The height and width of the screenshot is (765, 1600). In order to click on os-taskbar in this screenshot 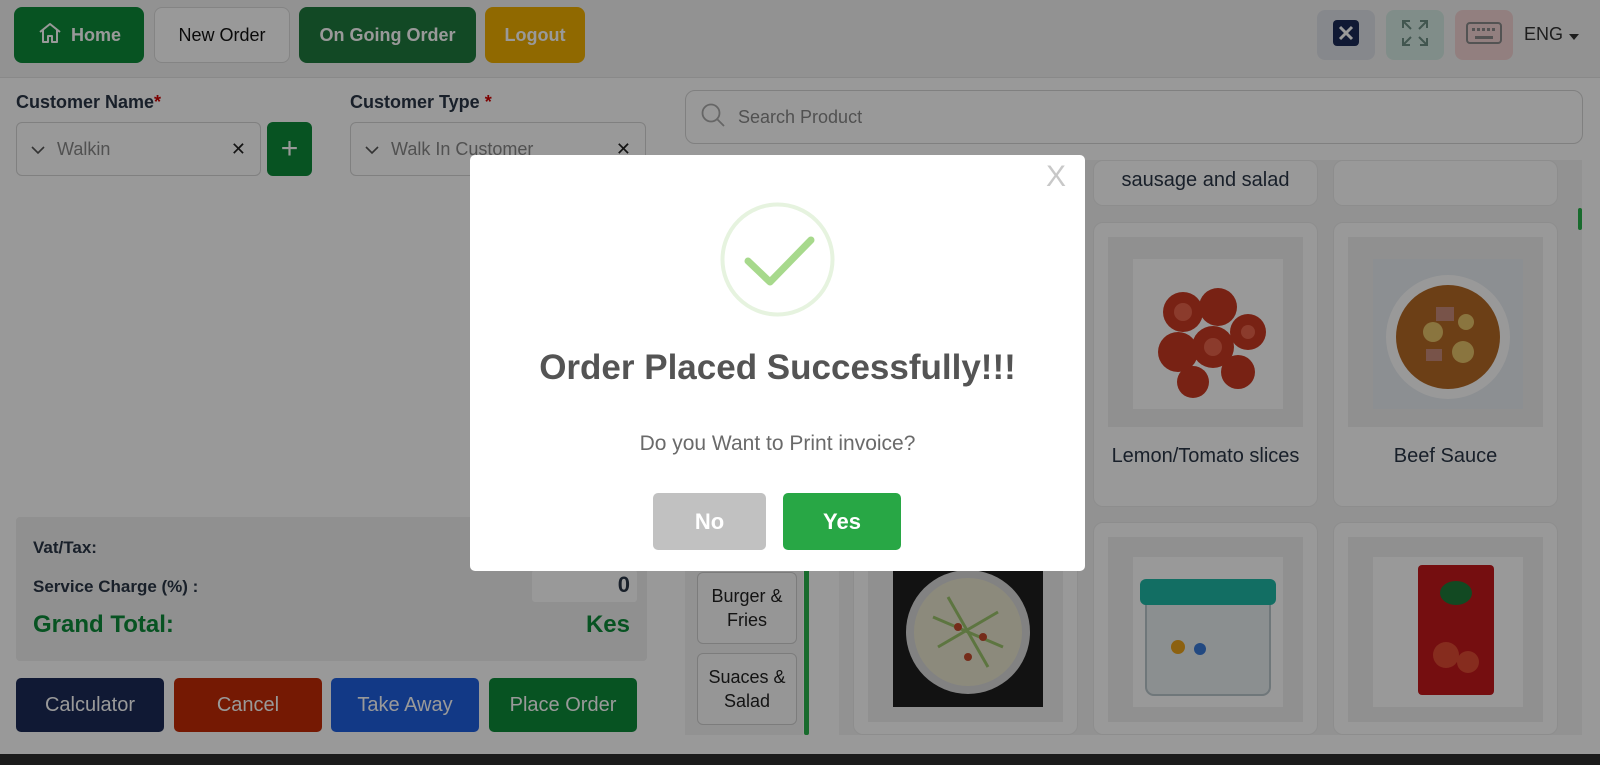, I will do `click(800, 759)`.